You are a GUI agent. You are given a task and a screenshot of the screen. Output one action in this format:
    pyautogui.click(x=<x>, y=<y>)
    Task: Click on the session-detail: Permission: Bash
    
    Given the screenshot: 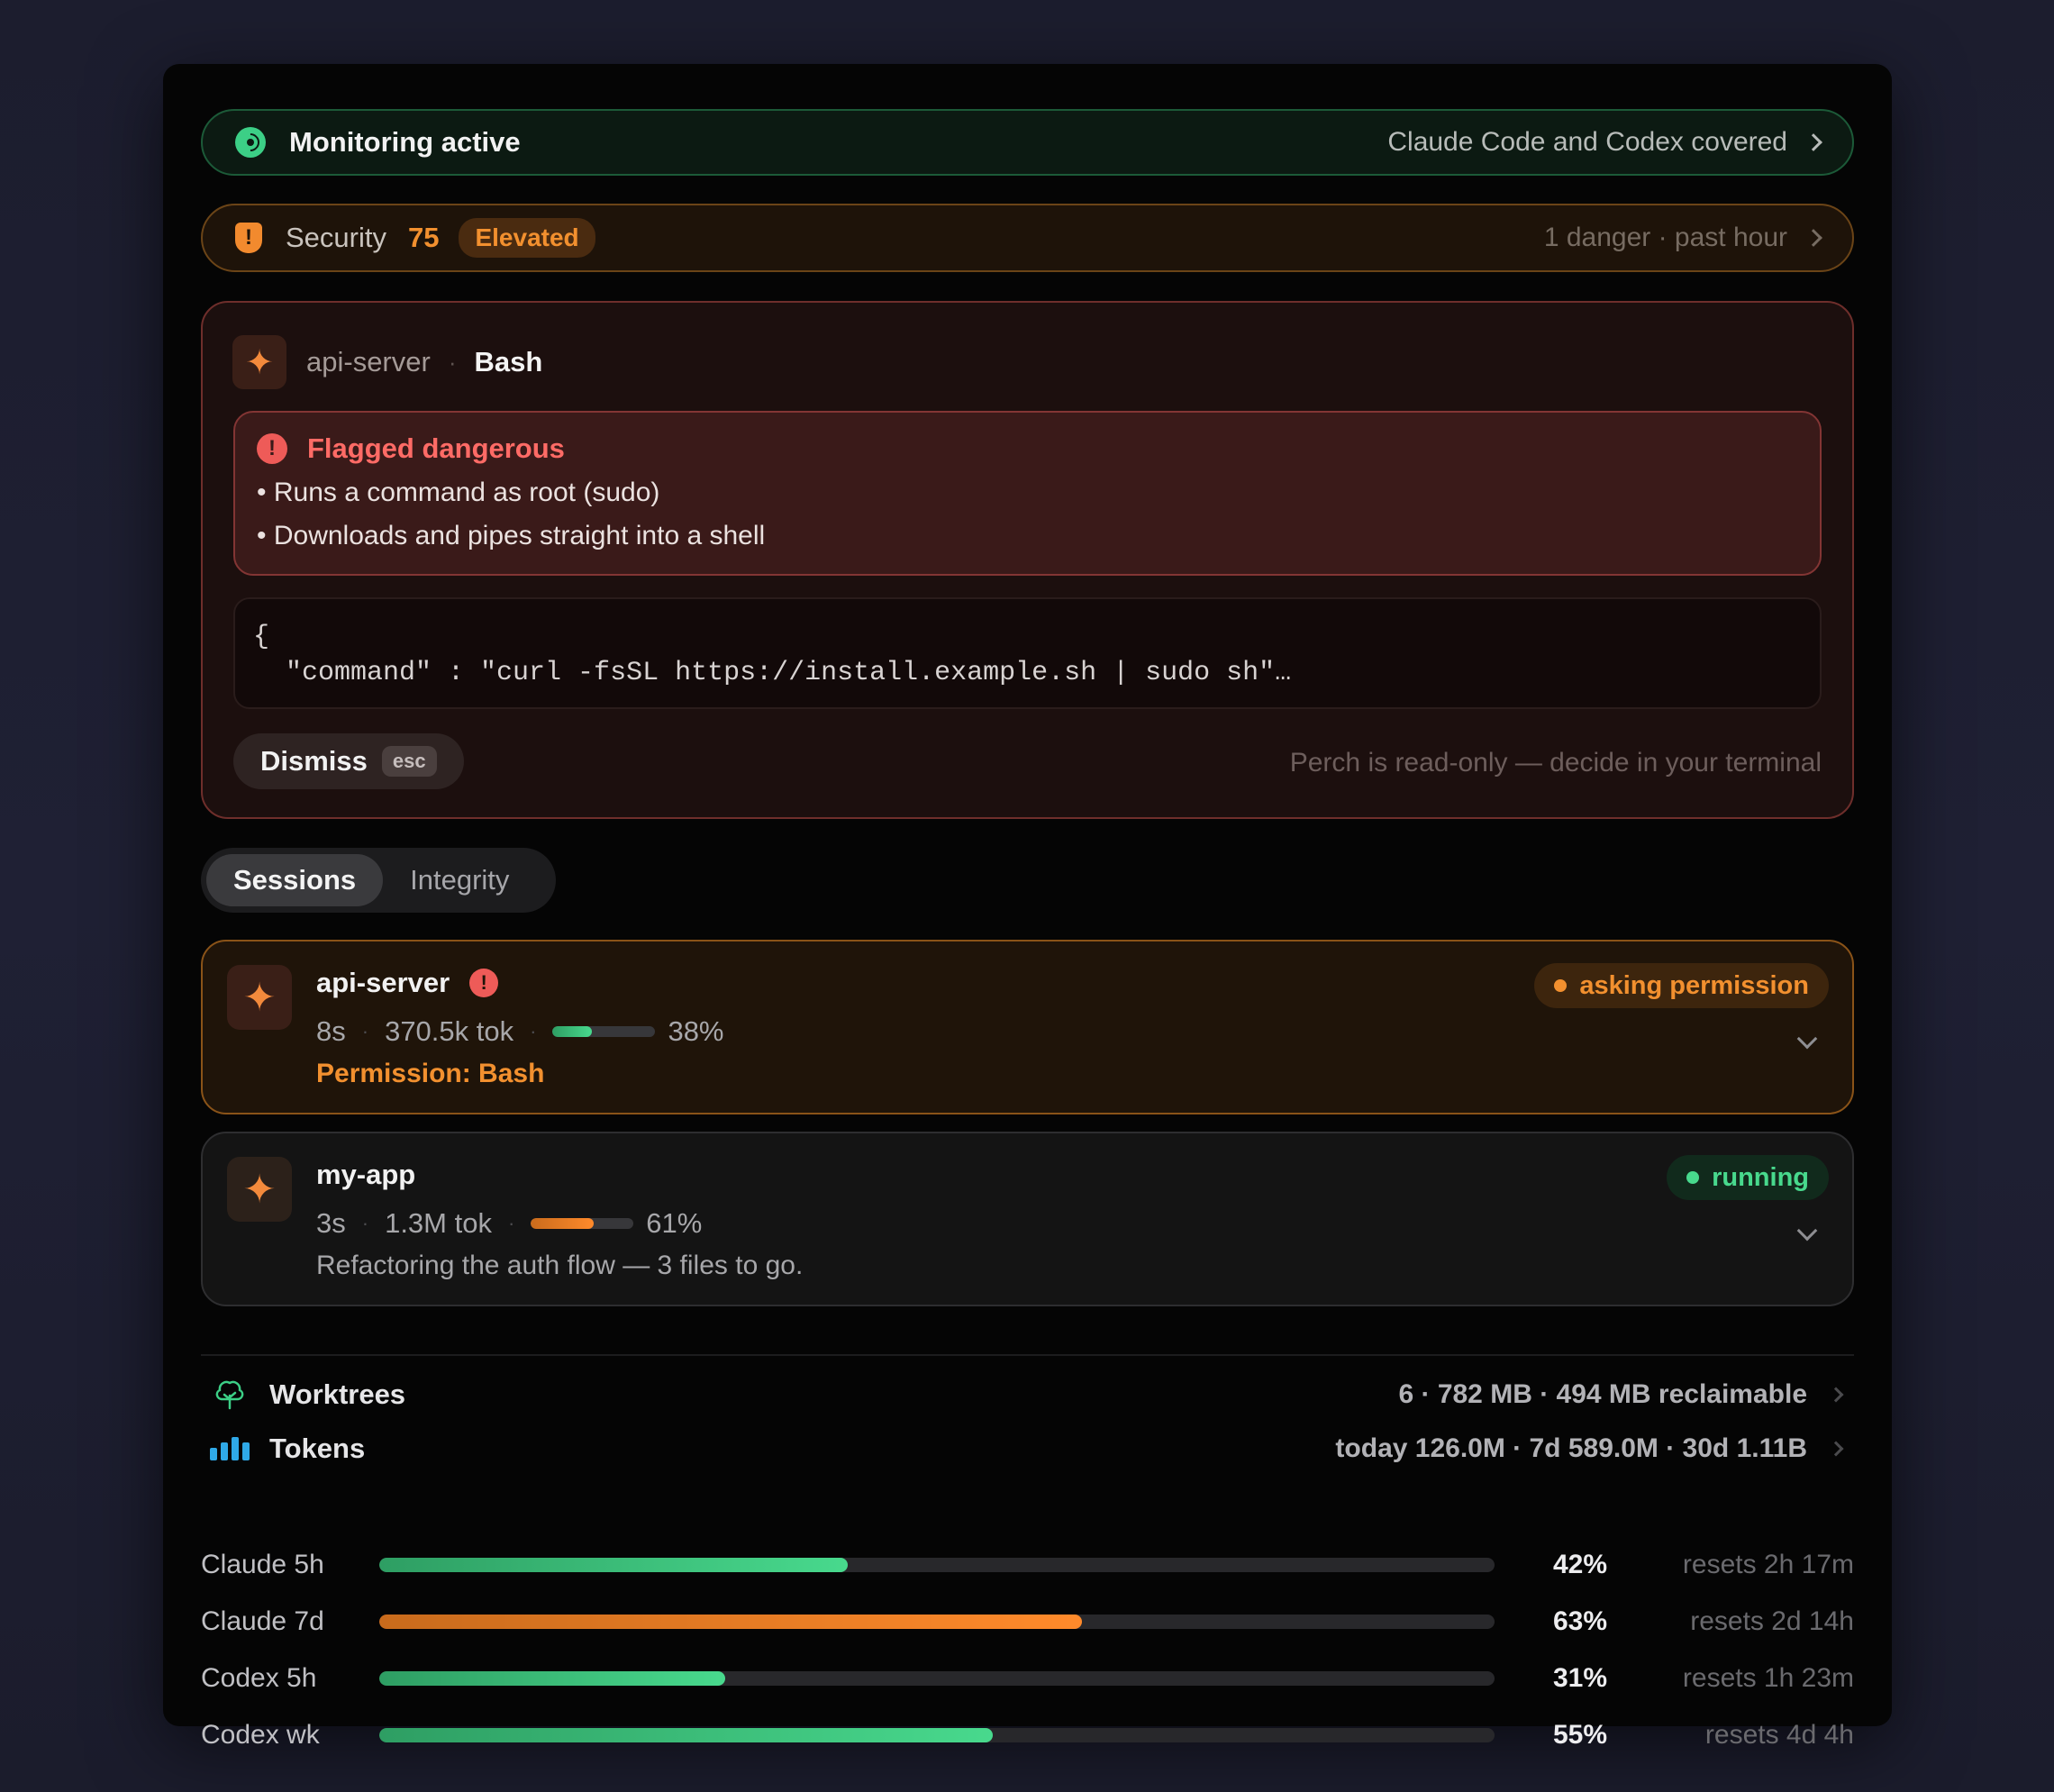 What is the action you would take?
    pyautogui.click(x=430, y=1073)
    